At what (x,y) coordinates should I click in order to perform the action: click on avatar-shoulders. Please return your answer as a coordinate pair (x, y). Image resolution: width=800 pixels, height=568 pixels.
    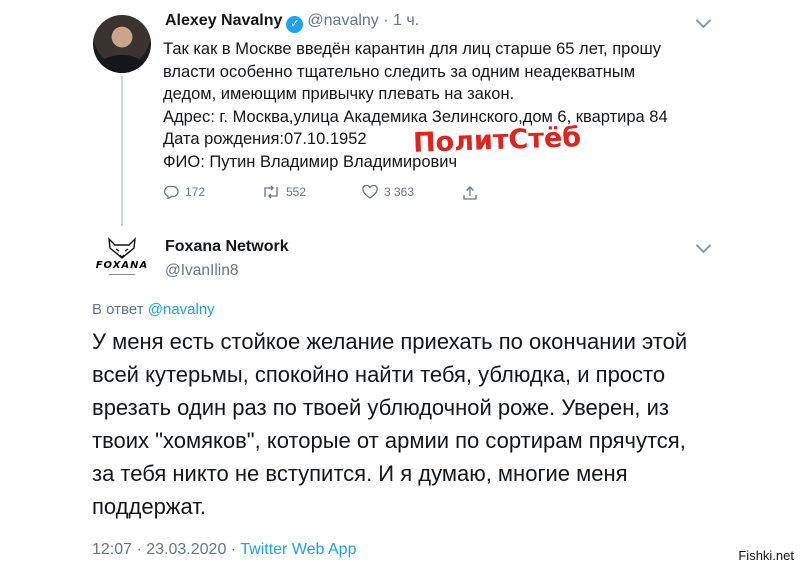
    Looking at the image, I should click on (122, 64).